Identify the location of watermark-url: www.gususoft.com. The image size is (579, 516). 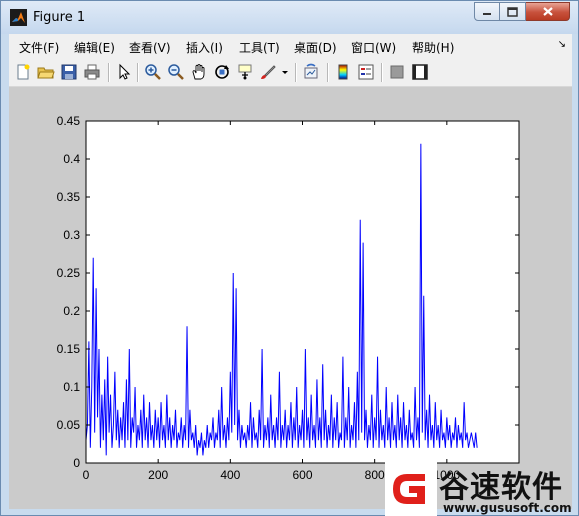
(507, 508).